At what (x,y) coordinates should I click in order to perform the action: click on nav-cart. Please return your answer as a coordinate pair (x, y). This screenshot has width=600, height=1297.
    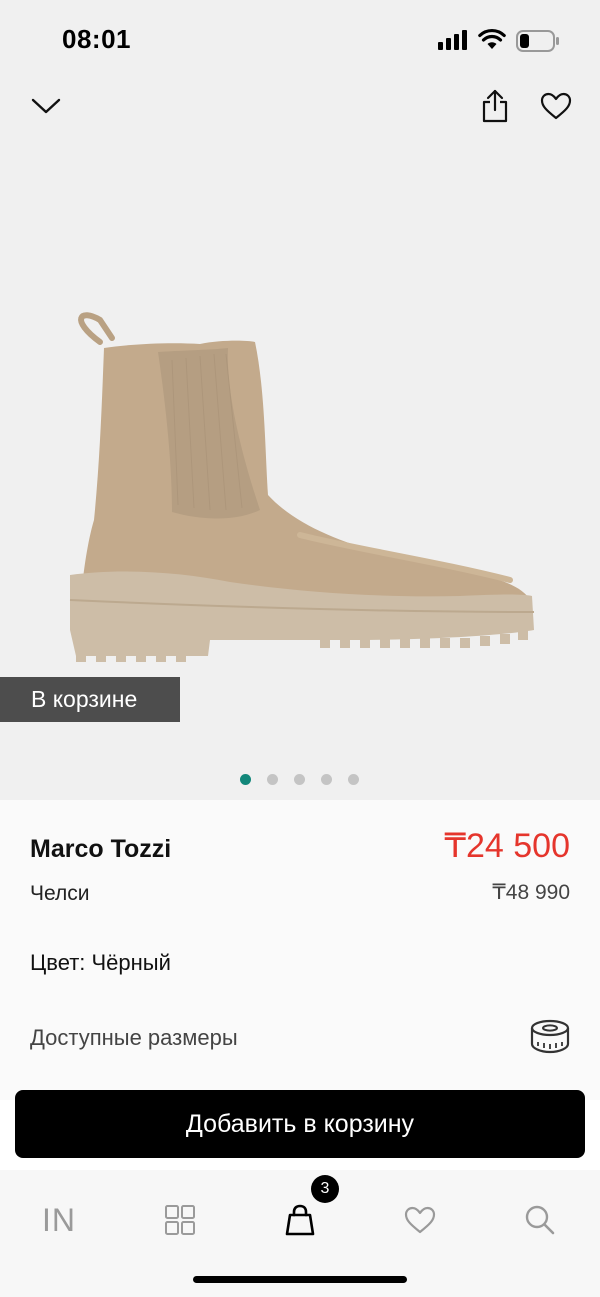
    Looking at the image, I should click on (300, 1220).